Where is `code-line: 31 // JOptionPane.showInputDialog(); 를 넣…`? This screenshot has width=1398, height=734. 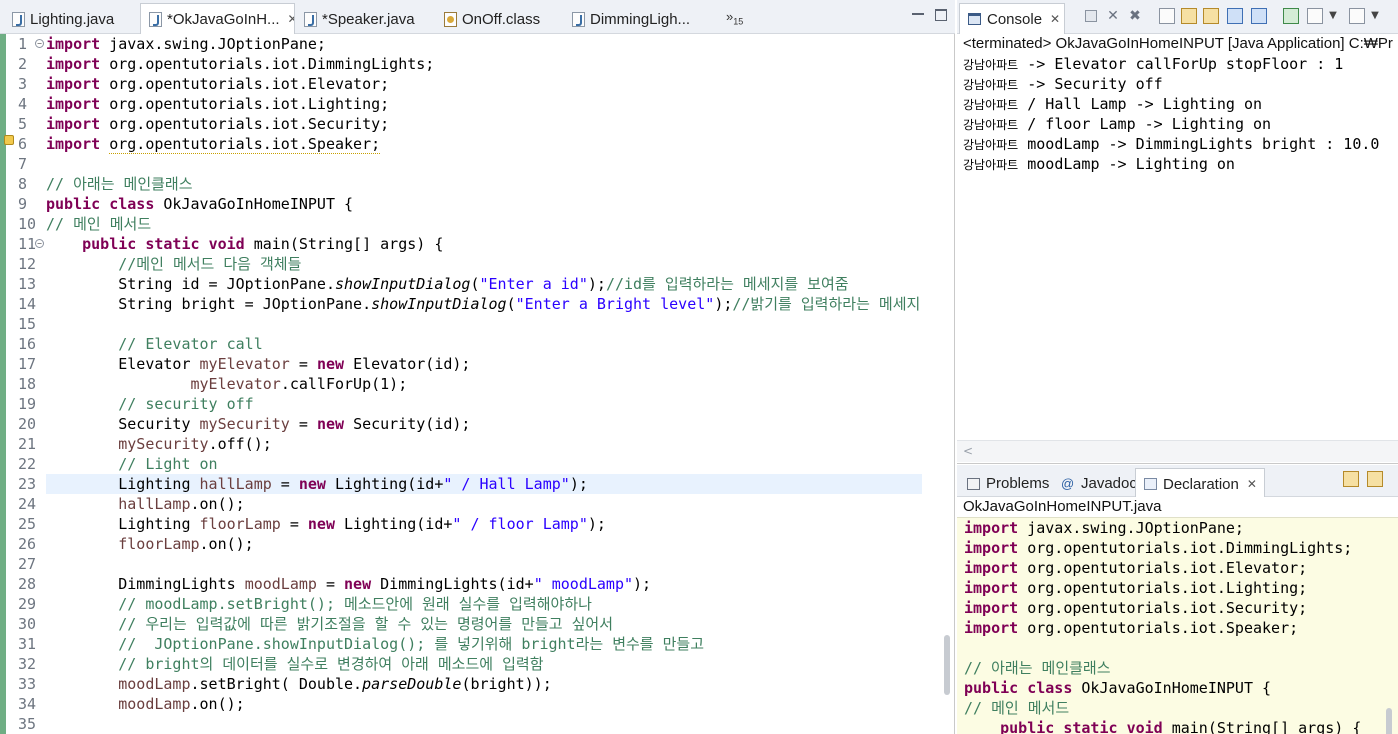
code-line: 31 // JOptionPane.showInputDialog(); 를 넣… is located at coordinates (477, 644).